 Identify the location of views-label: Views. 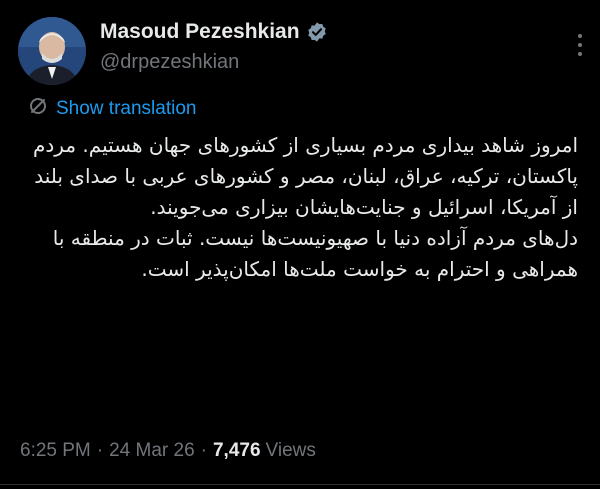
(290, 450).